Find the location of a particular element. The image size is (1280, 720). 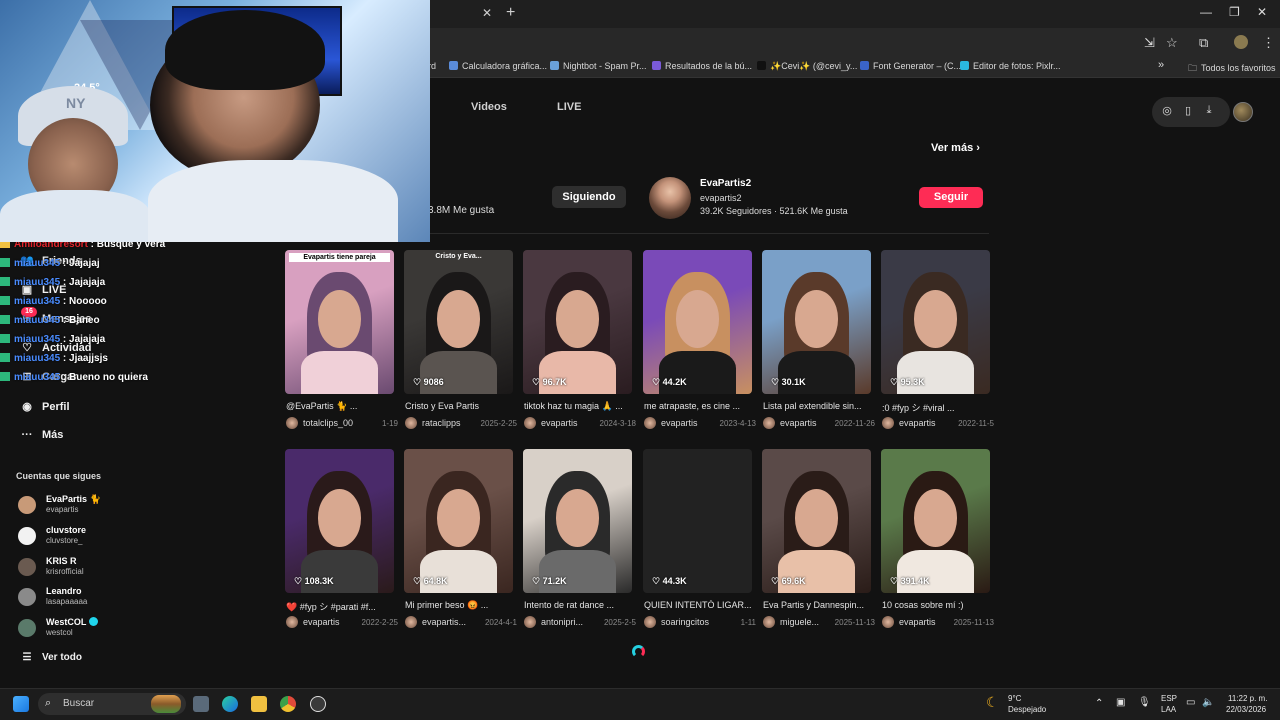

following-account: WestCOL westcol is located at coordinates (138, 630).